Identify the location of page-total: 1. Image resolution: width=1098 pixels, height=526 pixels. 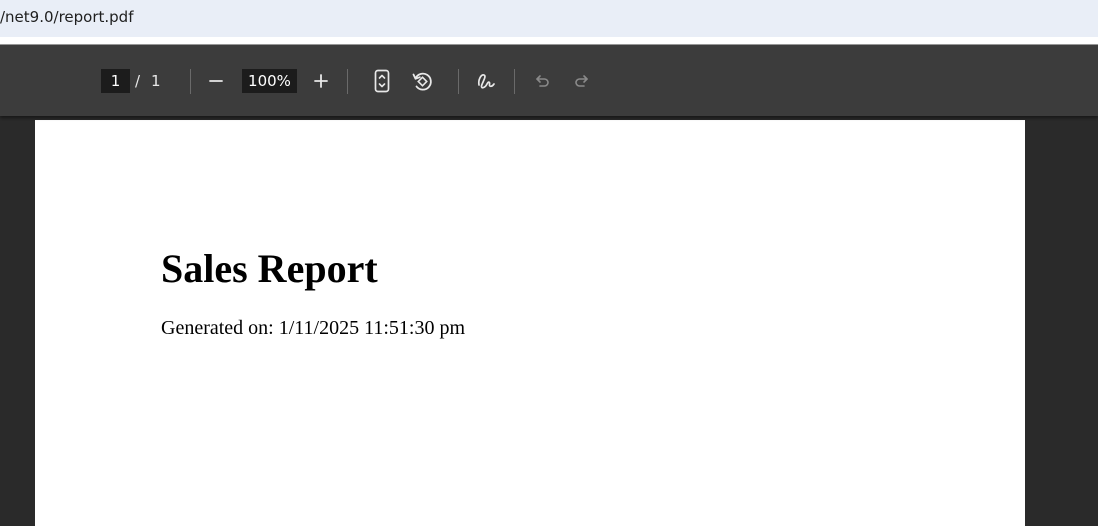
(156, 81).